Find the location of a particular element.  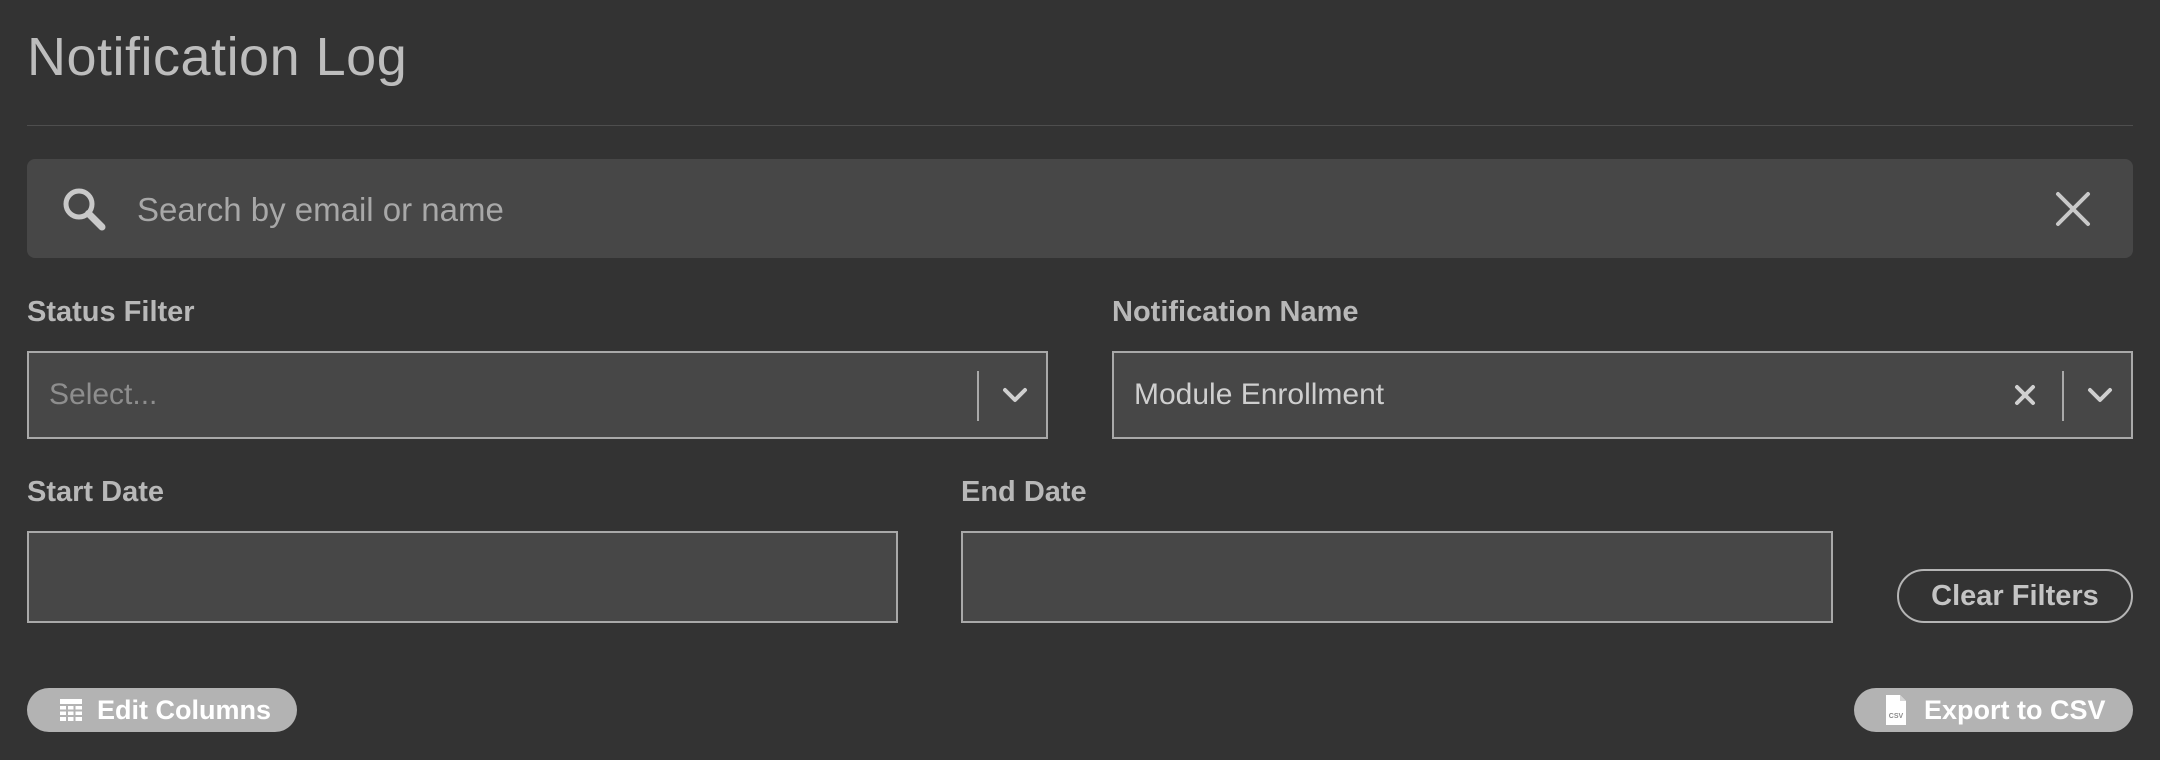

page-title: Notification Log is located at coordinates (217, 57).